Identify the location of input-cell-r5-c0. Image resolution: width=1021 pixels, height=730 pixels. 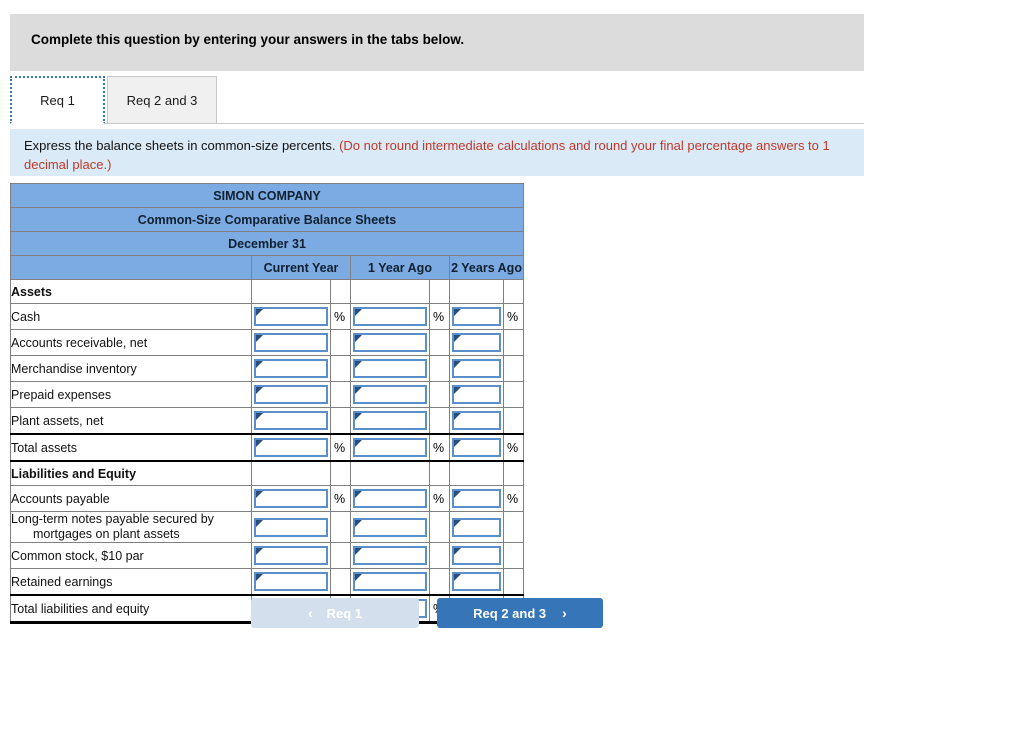
(291, 421).